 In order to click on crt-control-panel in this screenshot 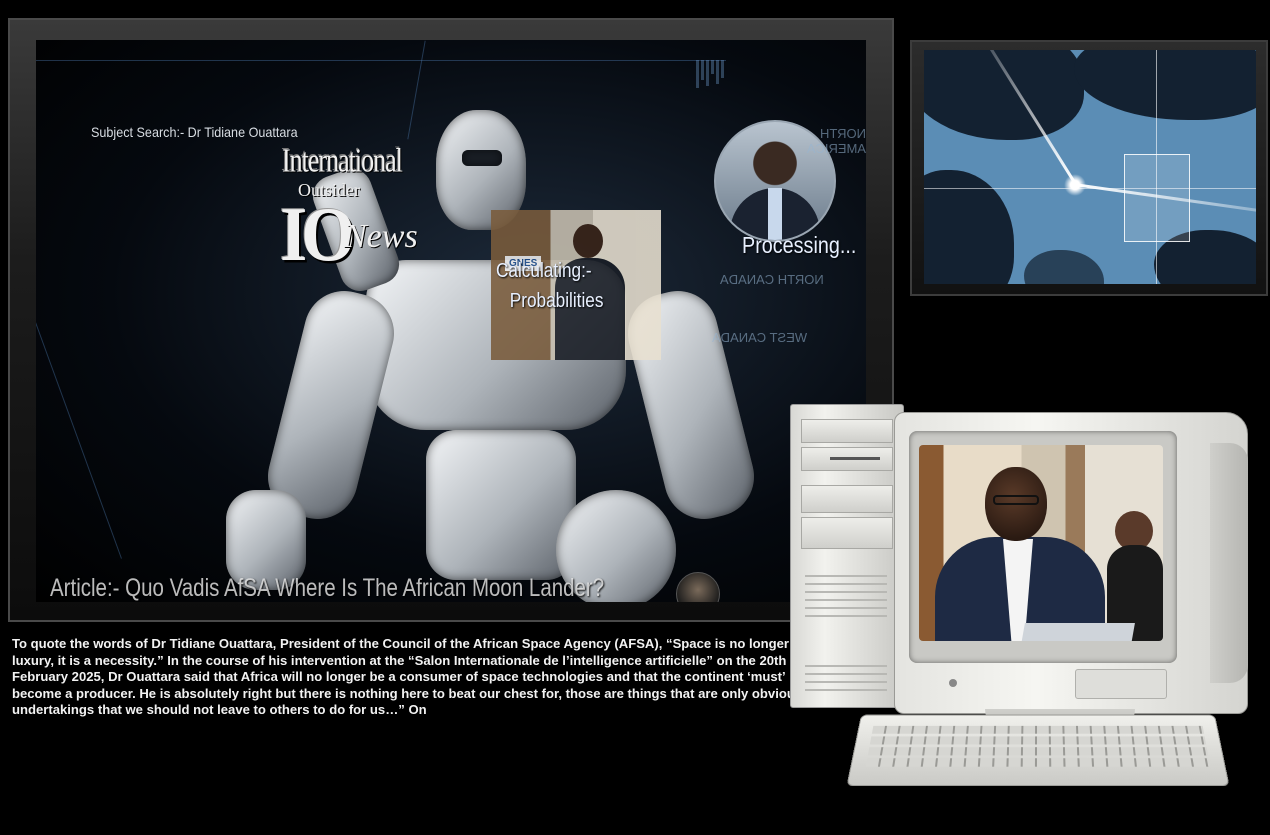, I will do `click(1121, 684)`.